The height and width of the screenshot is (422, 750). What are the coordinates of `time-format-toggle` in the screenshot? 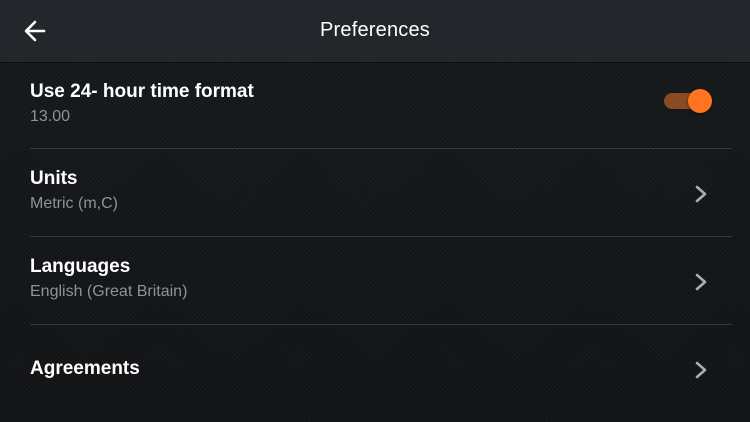 It's located at (688, 101).